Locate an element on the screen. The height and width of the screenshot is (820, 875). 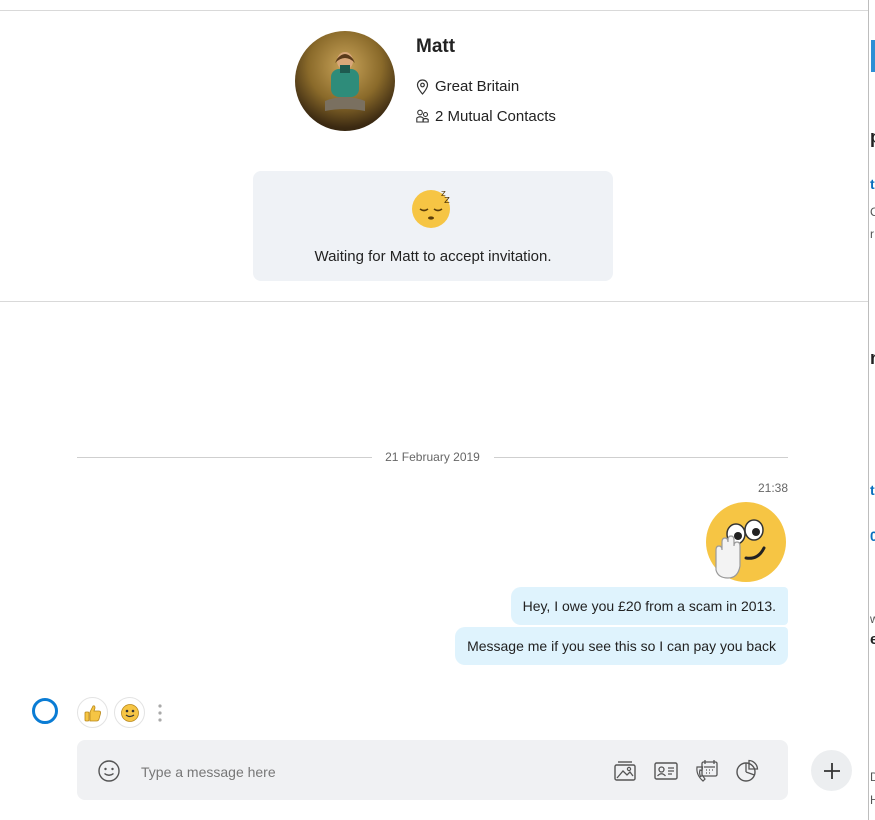
hi-wave-emoji-icon is located at coordinates (744, 542).